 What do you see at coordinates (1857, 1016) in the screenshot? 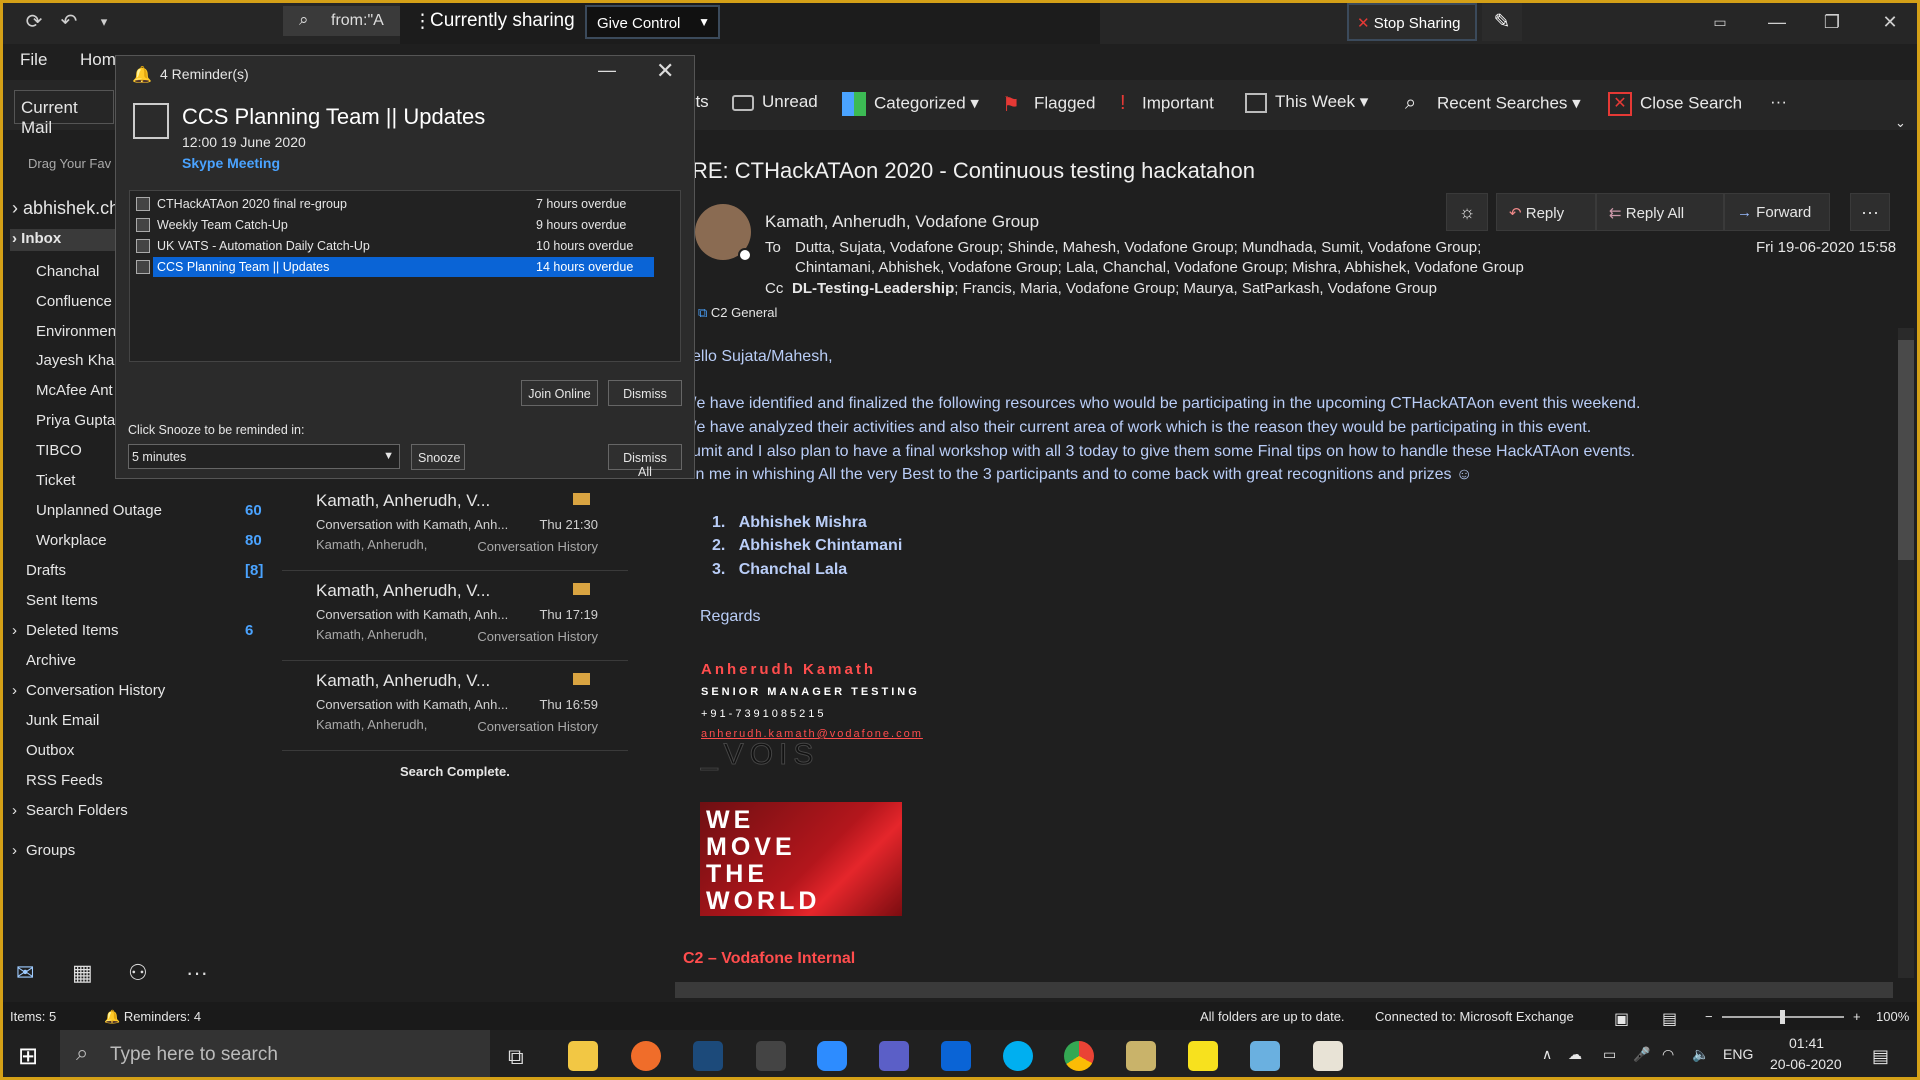
I see `zoom-in-icon: +` at bounding box center [1857, 1016].